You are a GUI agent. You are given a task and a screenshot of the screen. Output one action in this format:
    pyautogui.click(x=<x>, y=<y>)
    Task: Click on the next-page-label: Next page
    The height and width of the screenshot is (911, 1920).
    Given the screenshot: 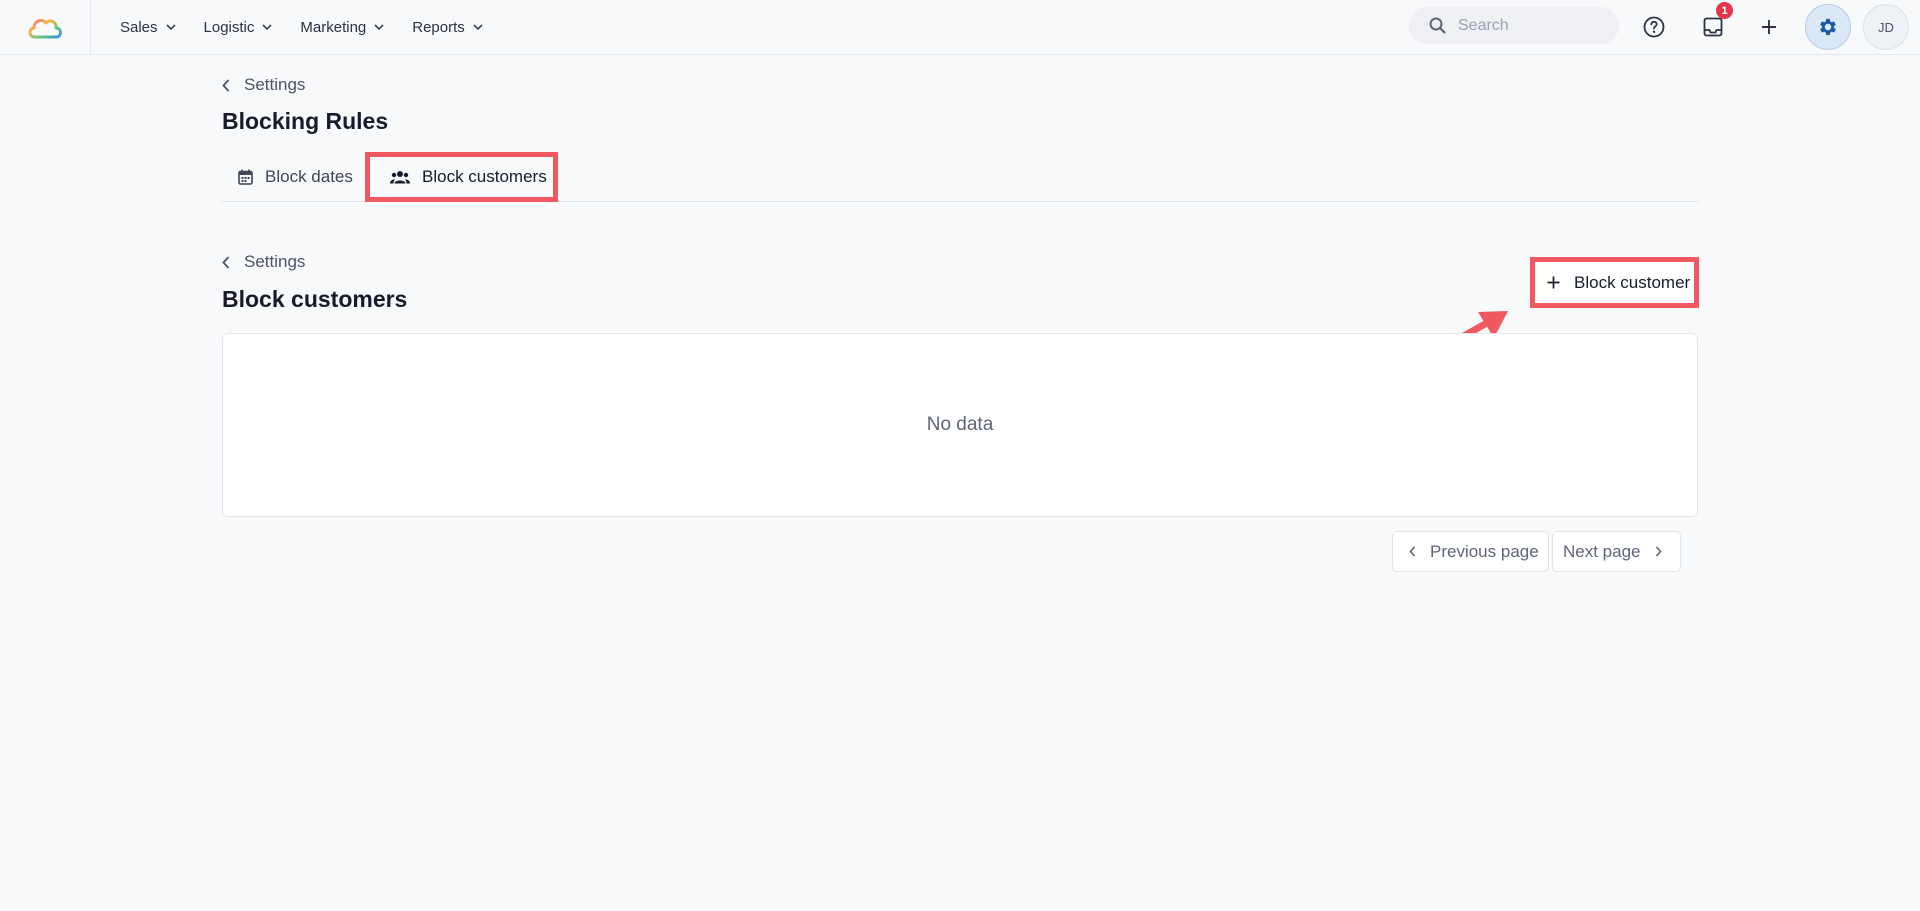 What is the action you would take?
    pyautogui.click(x=1602, y=551)
    